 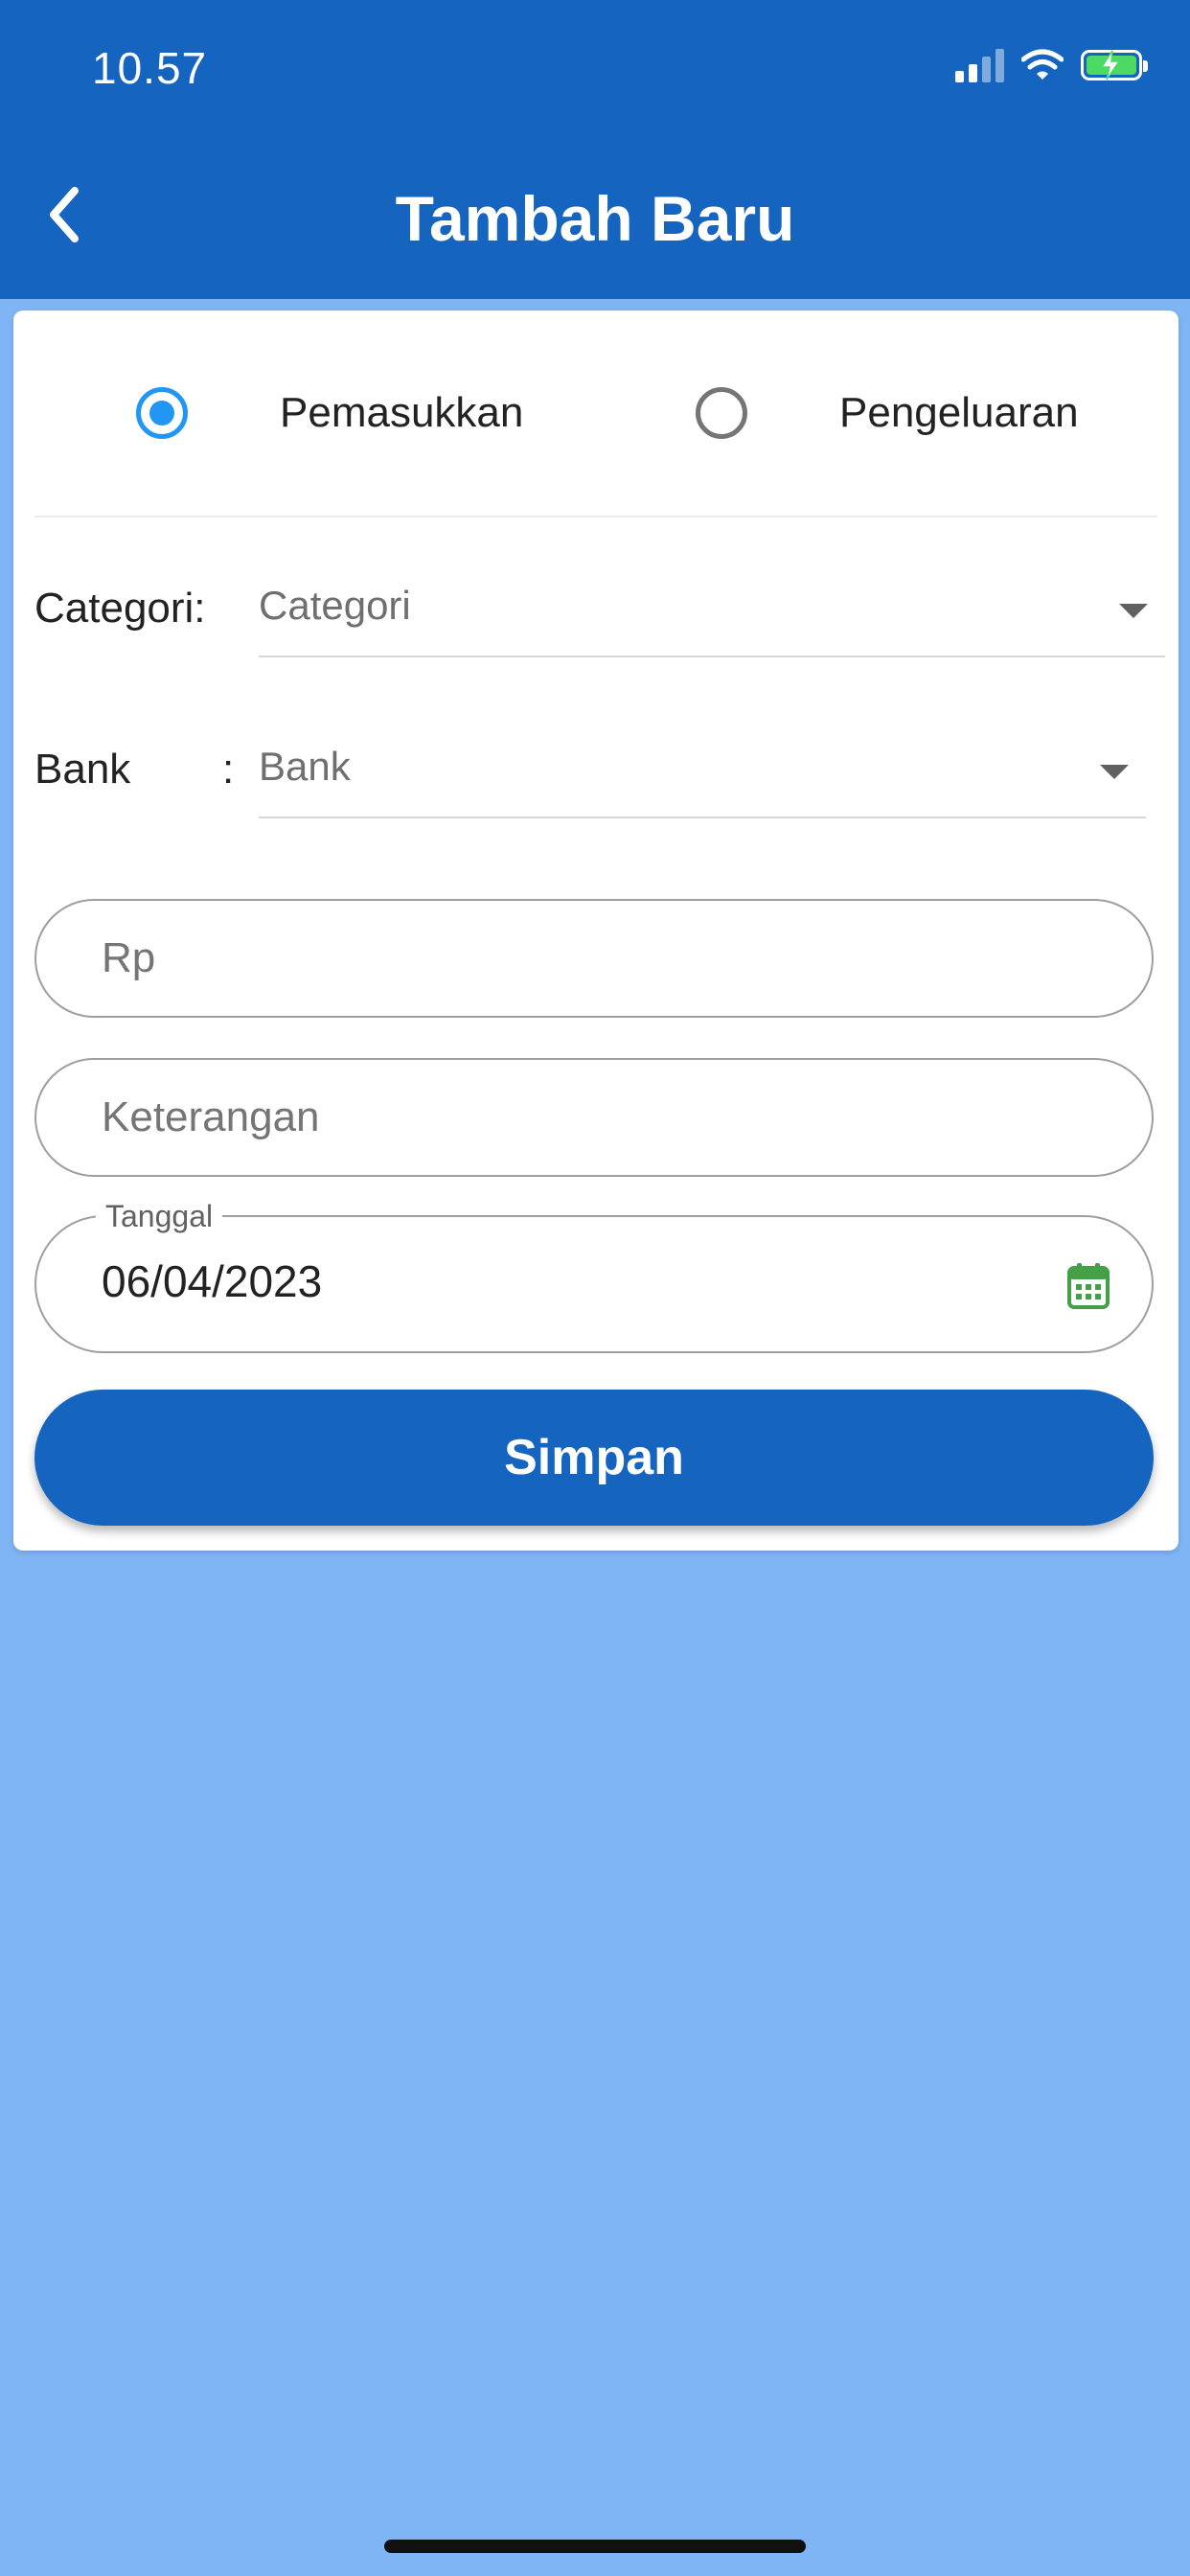 What do you see at coordinates (722, 413) in the screenshot?
I see `radio-pengeluaran` at bounding box center [722, 413].